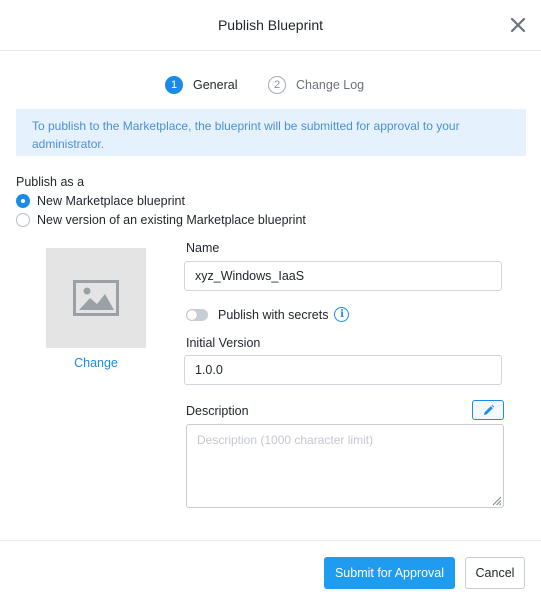 The image size is (541, 602). Describe the element at coordinates (223, 343) in the screenshot. I see `initial-version-label: Initial Version` at that location.